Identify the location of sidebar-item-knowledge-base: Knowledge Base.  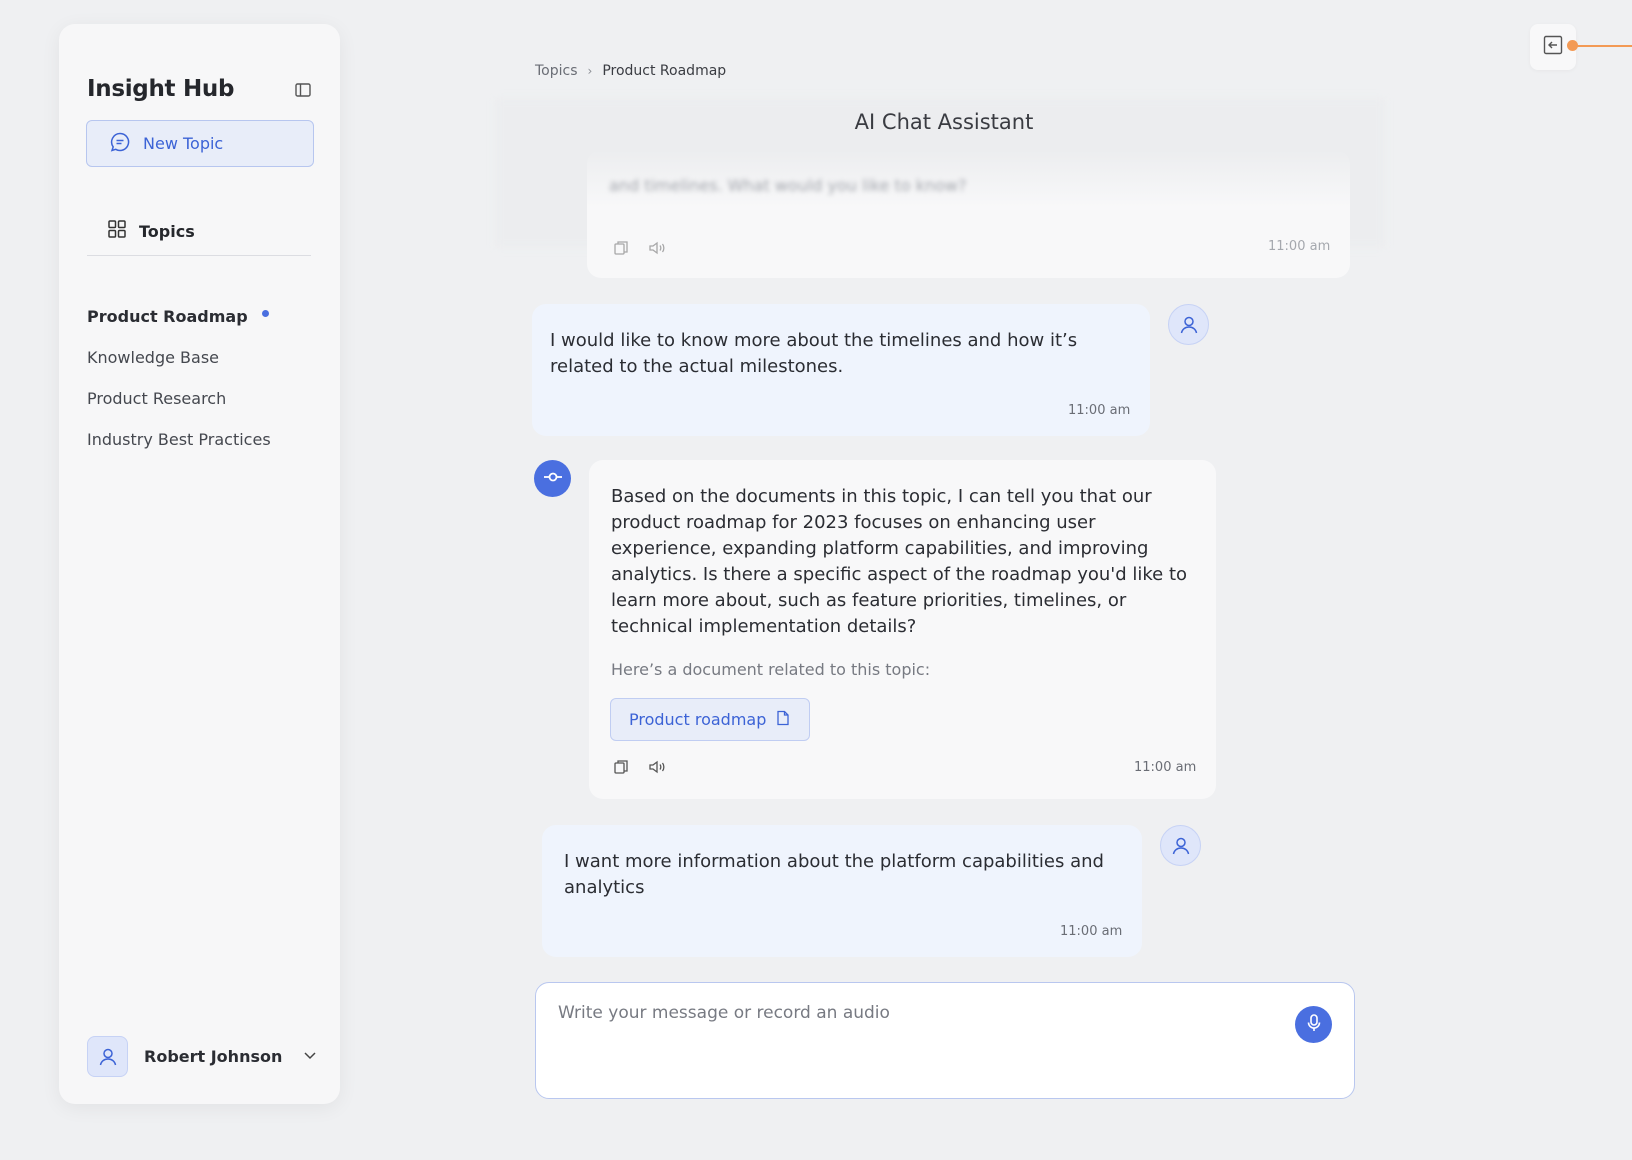
(179, 357).